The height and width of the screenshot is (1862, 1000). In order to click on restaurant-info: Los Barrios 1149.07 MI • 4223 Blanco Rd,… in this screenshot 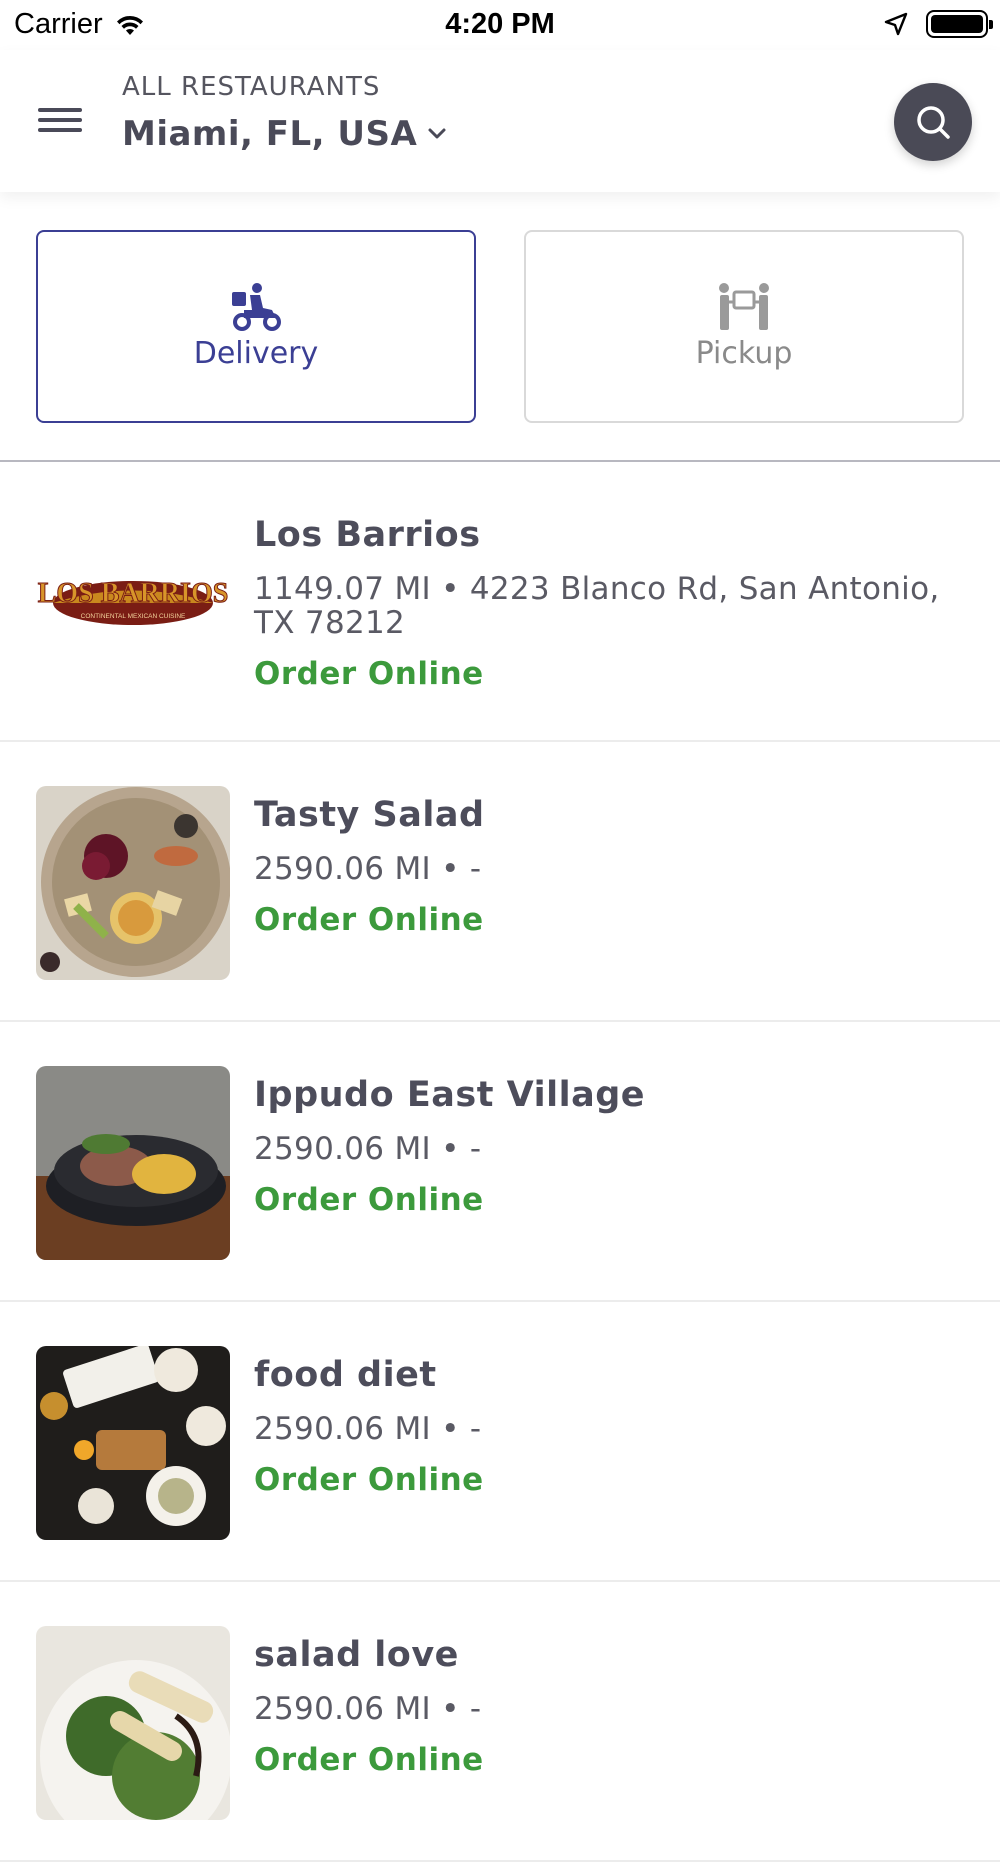, I will do `click(597, 602)`.